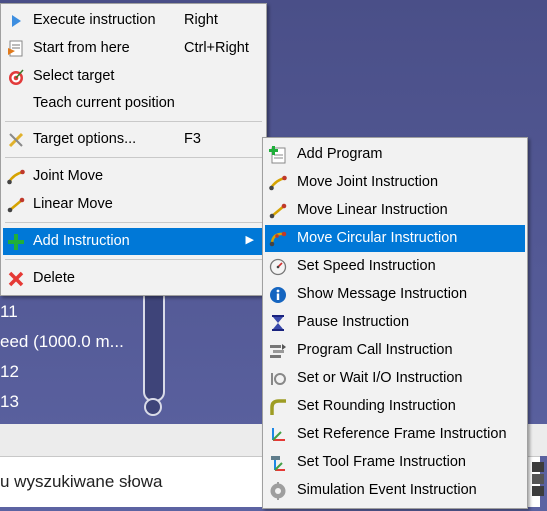 This screenshot has width=547, height=511. Describe the element at coordinates (368, 182) in the screenshot. I see `submenu-item-label: Move Joint Instruction` at that location.